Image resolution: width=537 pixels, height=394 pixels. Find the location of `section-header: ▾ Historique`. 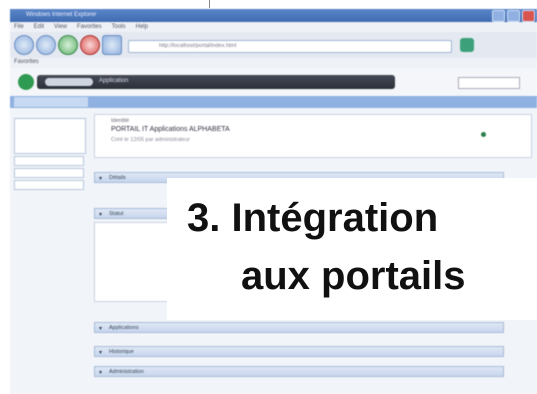

section-header: ▾ Historique is located at coordinates (299, 351).